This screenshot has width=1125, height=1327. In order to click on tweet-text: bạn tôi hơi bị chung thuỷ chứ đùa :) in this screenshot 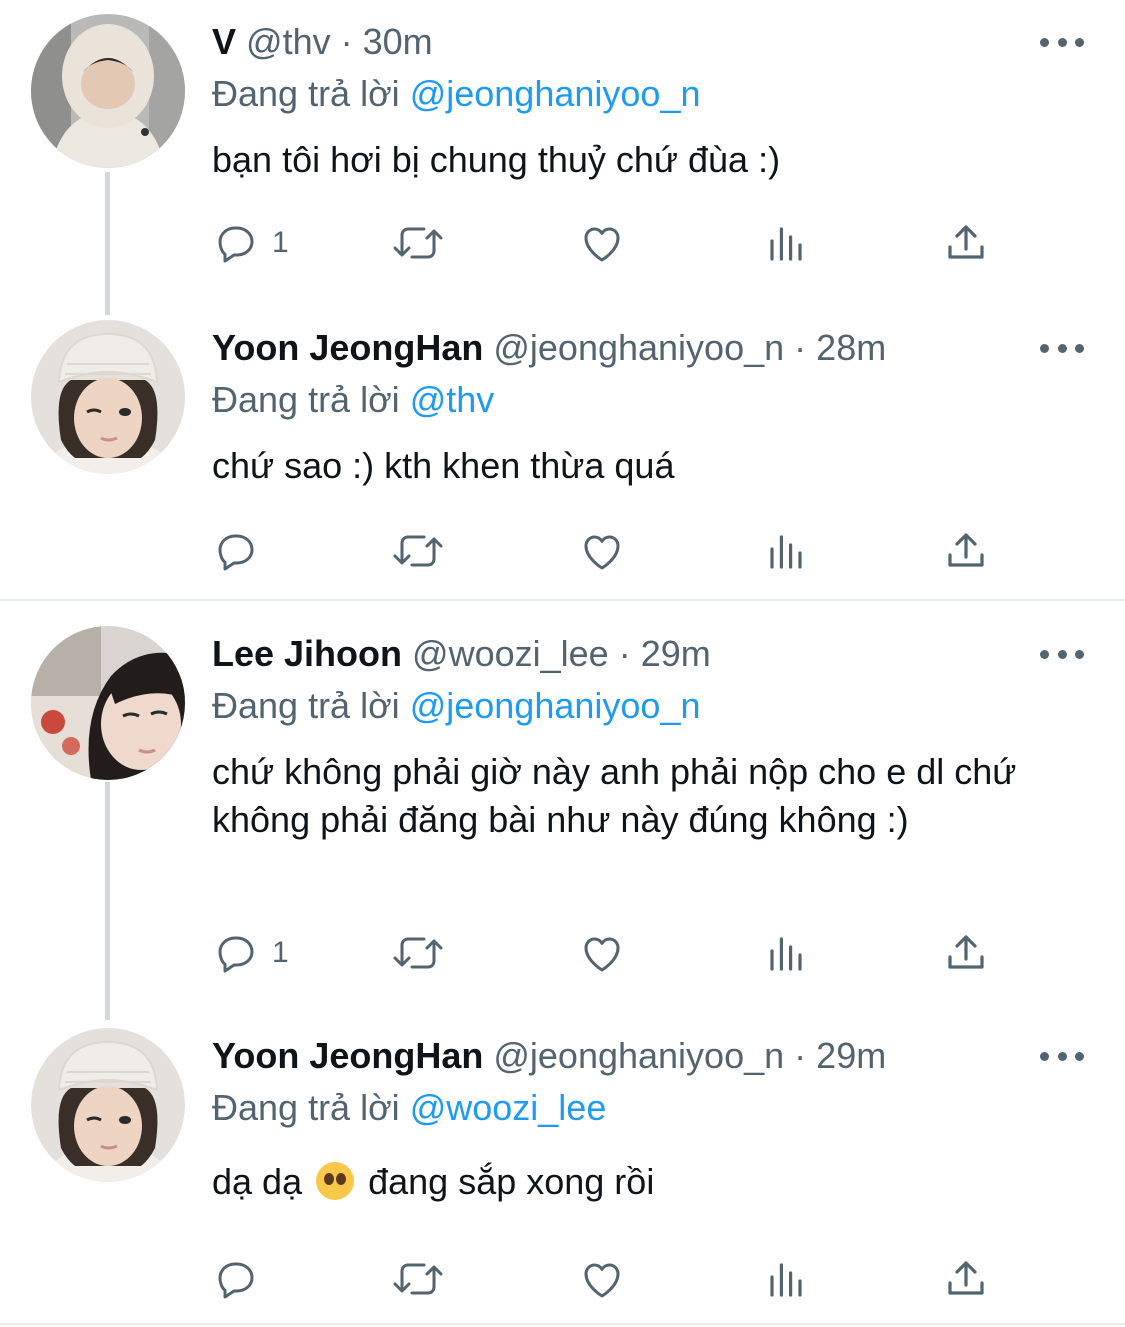, I will do `click(496, 159)`.